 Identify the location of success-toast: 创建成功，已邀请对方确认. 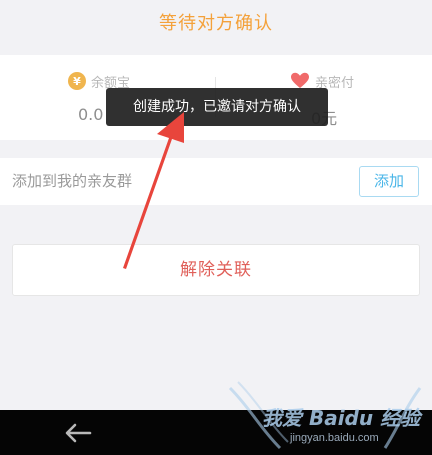
(217, 107).